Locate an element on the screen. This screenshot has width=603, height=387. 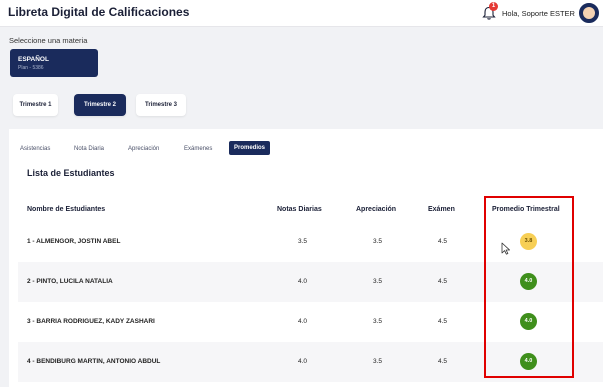
student-list-title: Lista de Estudiantes is located at coordinates (71, 173).